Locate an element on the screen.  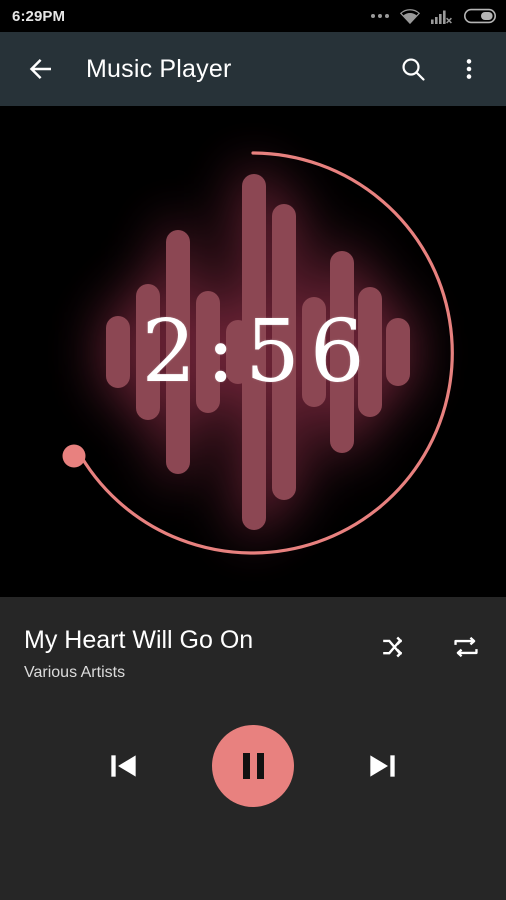
playback-mode-buttons is located at coordinates (432, 647).